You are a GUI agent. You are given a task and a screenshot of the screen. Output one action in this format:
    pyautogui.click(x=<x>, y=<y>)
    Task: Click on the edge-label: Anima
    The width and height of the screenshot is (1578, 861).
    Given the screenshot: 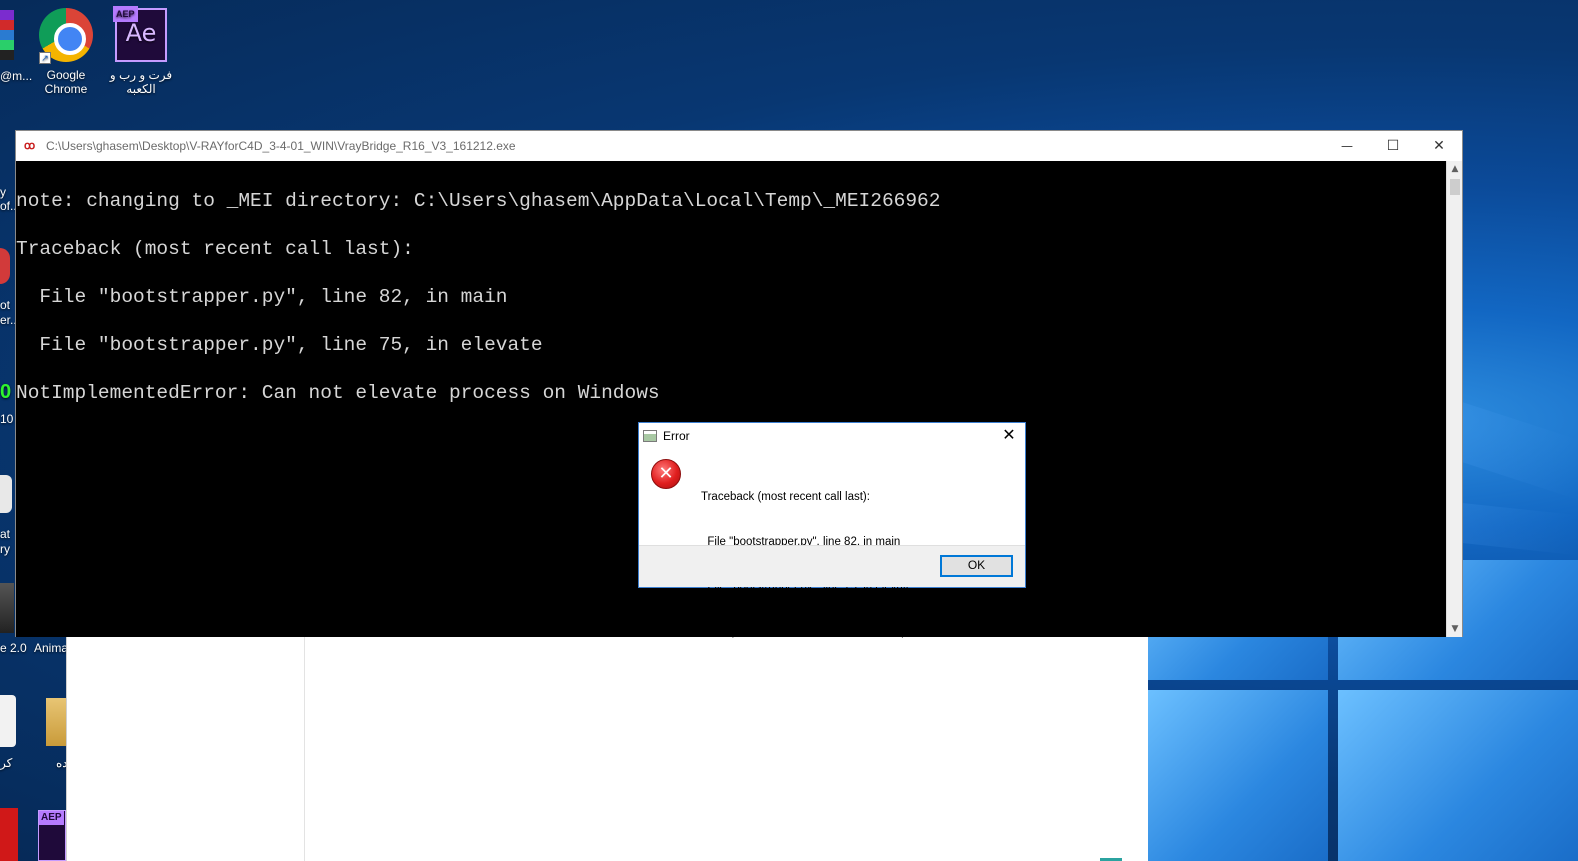 What is the action you would take?
    pyautogui.click(x=51, y=648)
    